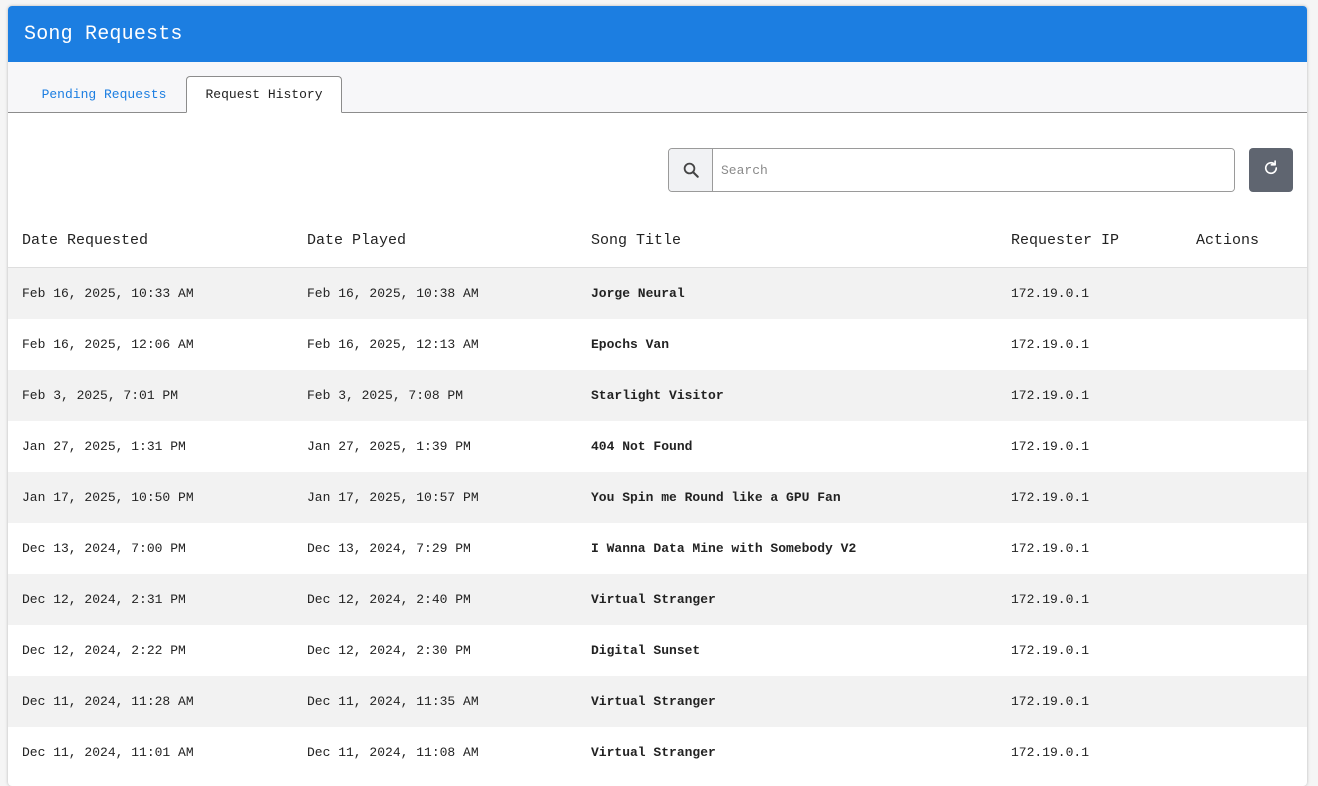 The height and width of the screenshot is (786, 1318). I want to click on column-header-actions: Actions, so click(1244, 240).